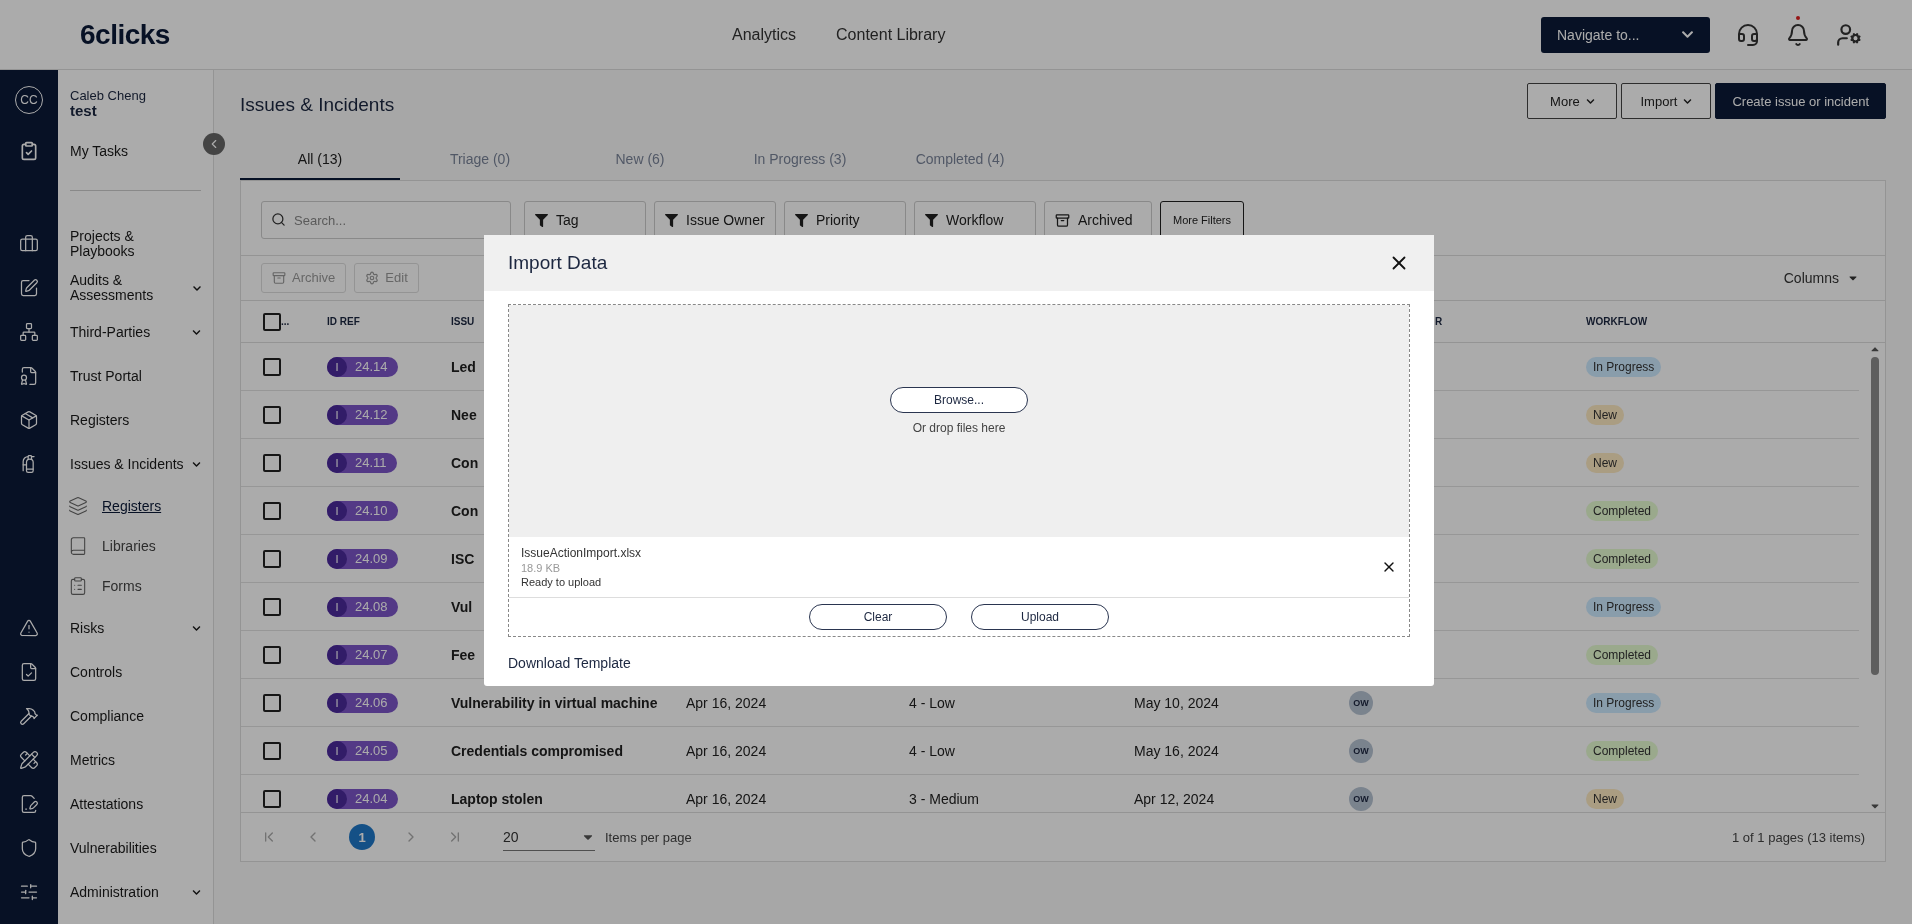  Describe the element at coordinates (113, 848) in the screenshot. I see `sidebar-item: Vulnerabilities` at that location.